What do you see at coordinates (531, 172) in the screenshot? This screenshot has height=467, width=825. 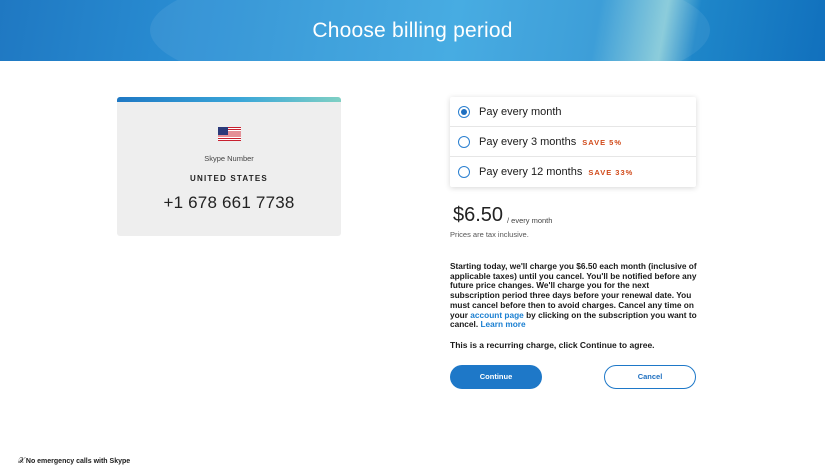 I see `option-label: Pay every 12 months` at bounding box center [531, 172].